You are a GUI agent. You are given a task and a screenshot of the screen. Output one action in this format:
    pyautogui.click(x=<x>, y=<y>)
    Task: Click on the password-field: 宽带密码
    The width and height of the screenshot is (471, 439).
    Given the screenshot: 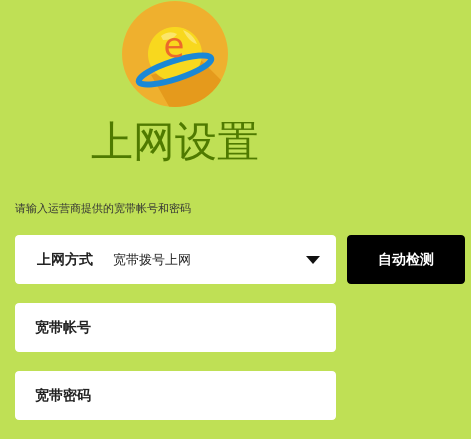 What is the action you would take?
    pyautogui.click(x=175, y=395)
    